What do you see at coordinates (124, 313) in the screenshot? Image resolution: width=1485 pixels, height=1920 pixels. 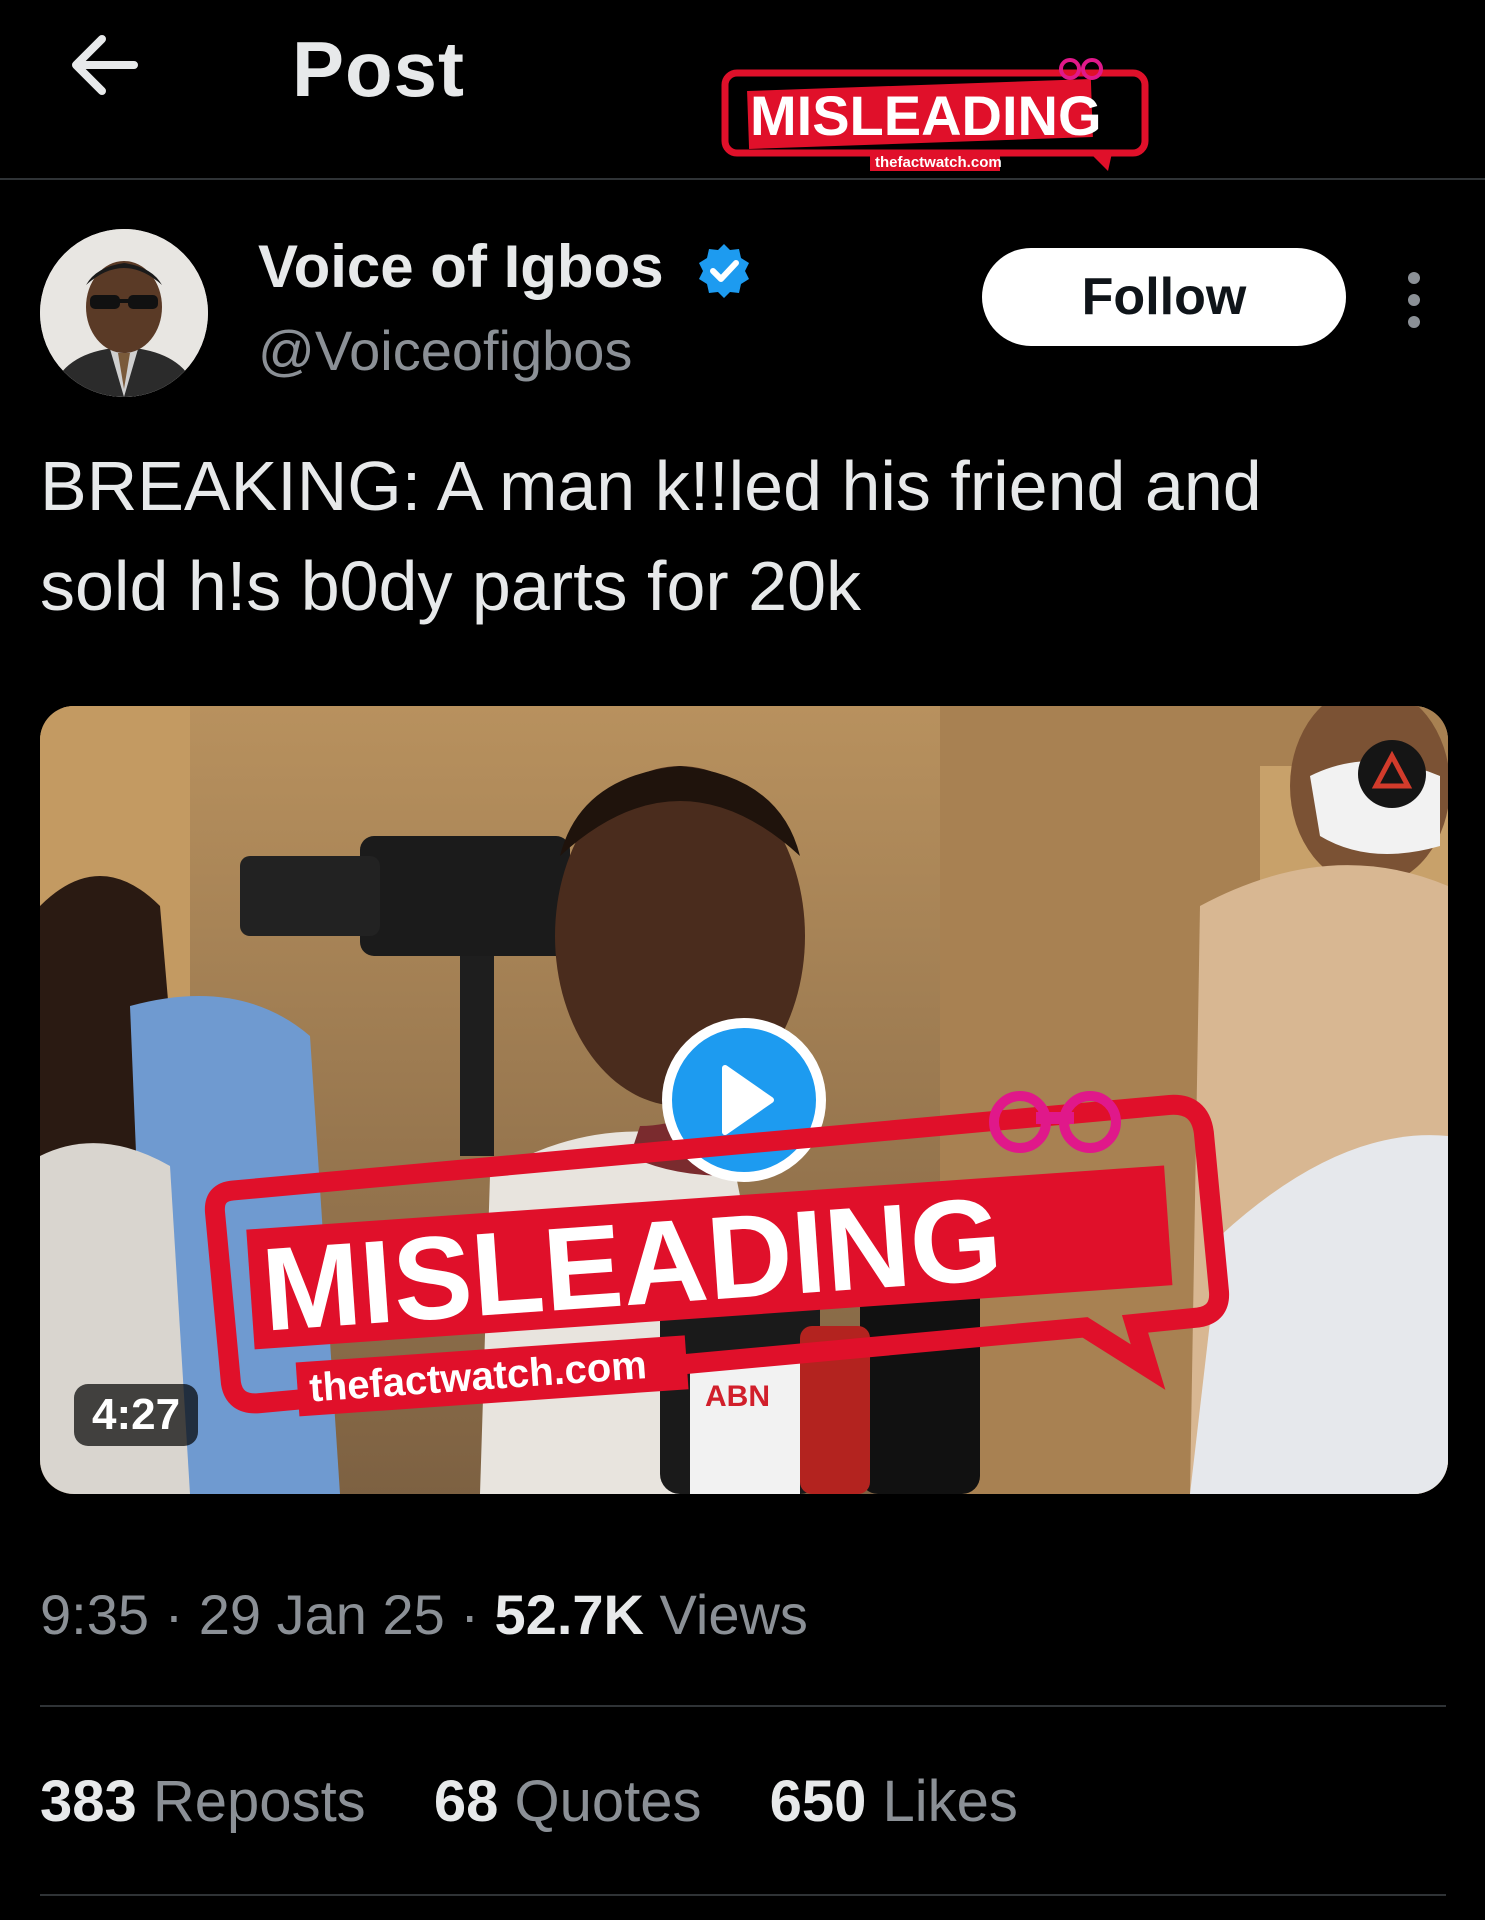 I see `avatar` at bounding box center [124, 313].